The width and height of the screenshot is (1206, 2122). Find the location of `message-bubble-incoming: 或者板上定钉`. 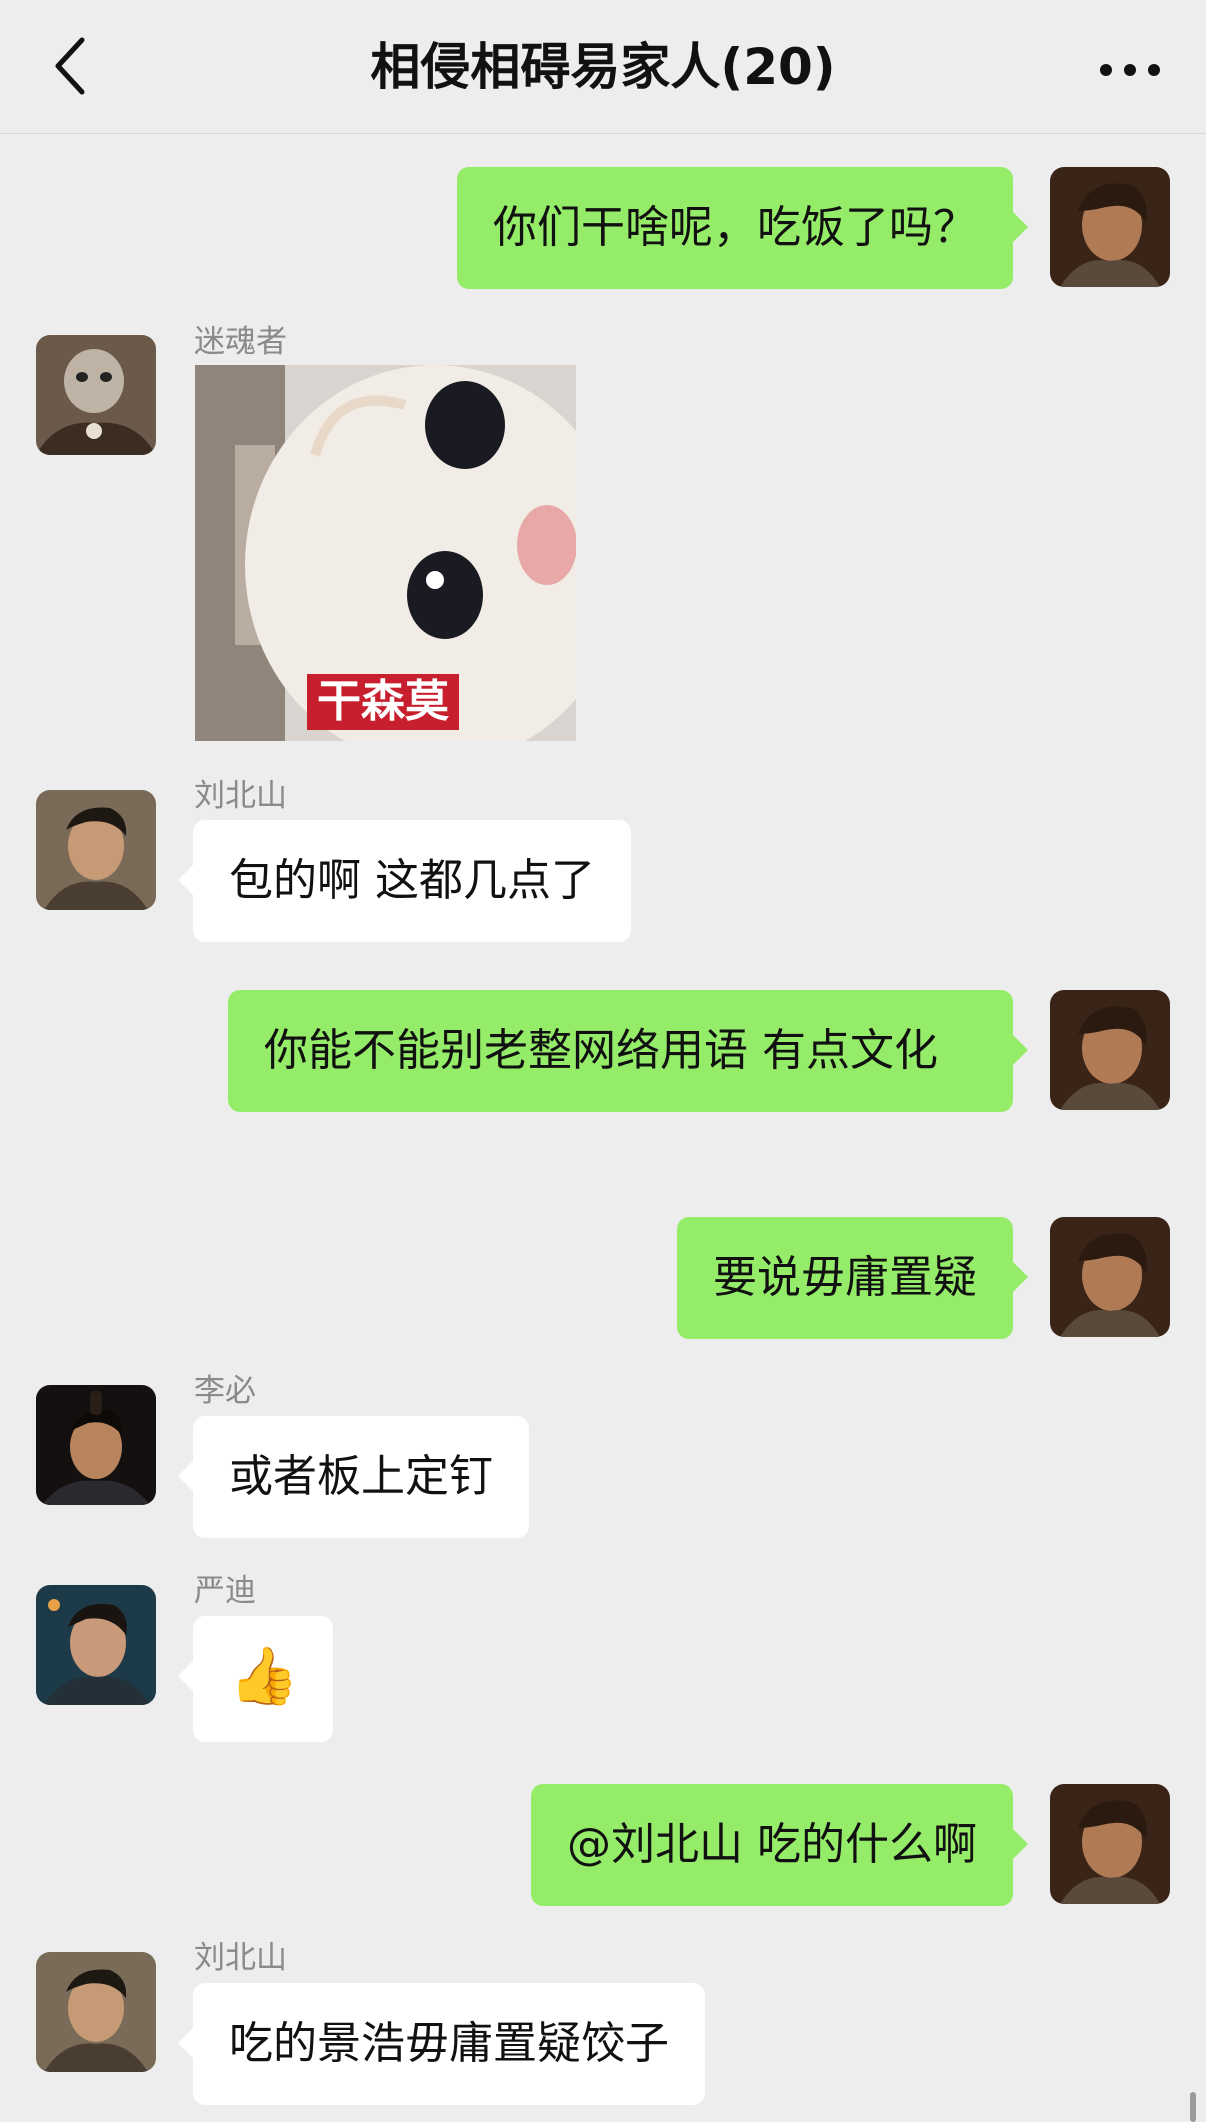

message-bubble-incoming: 或者板上定钉 is located at coordinates (353, 1477).